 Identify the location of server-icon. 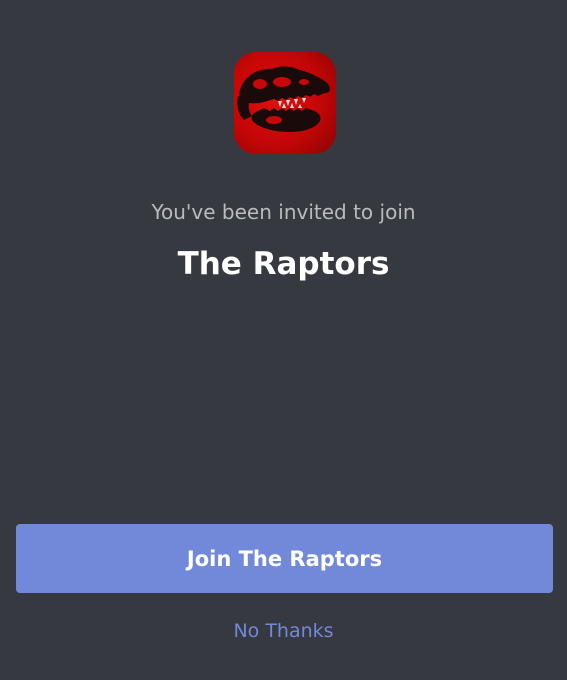
(285, 103).